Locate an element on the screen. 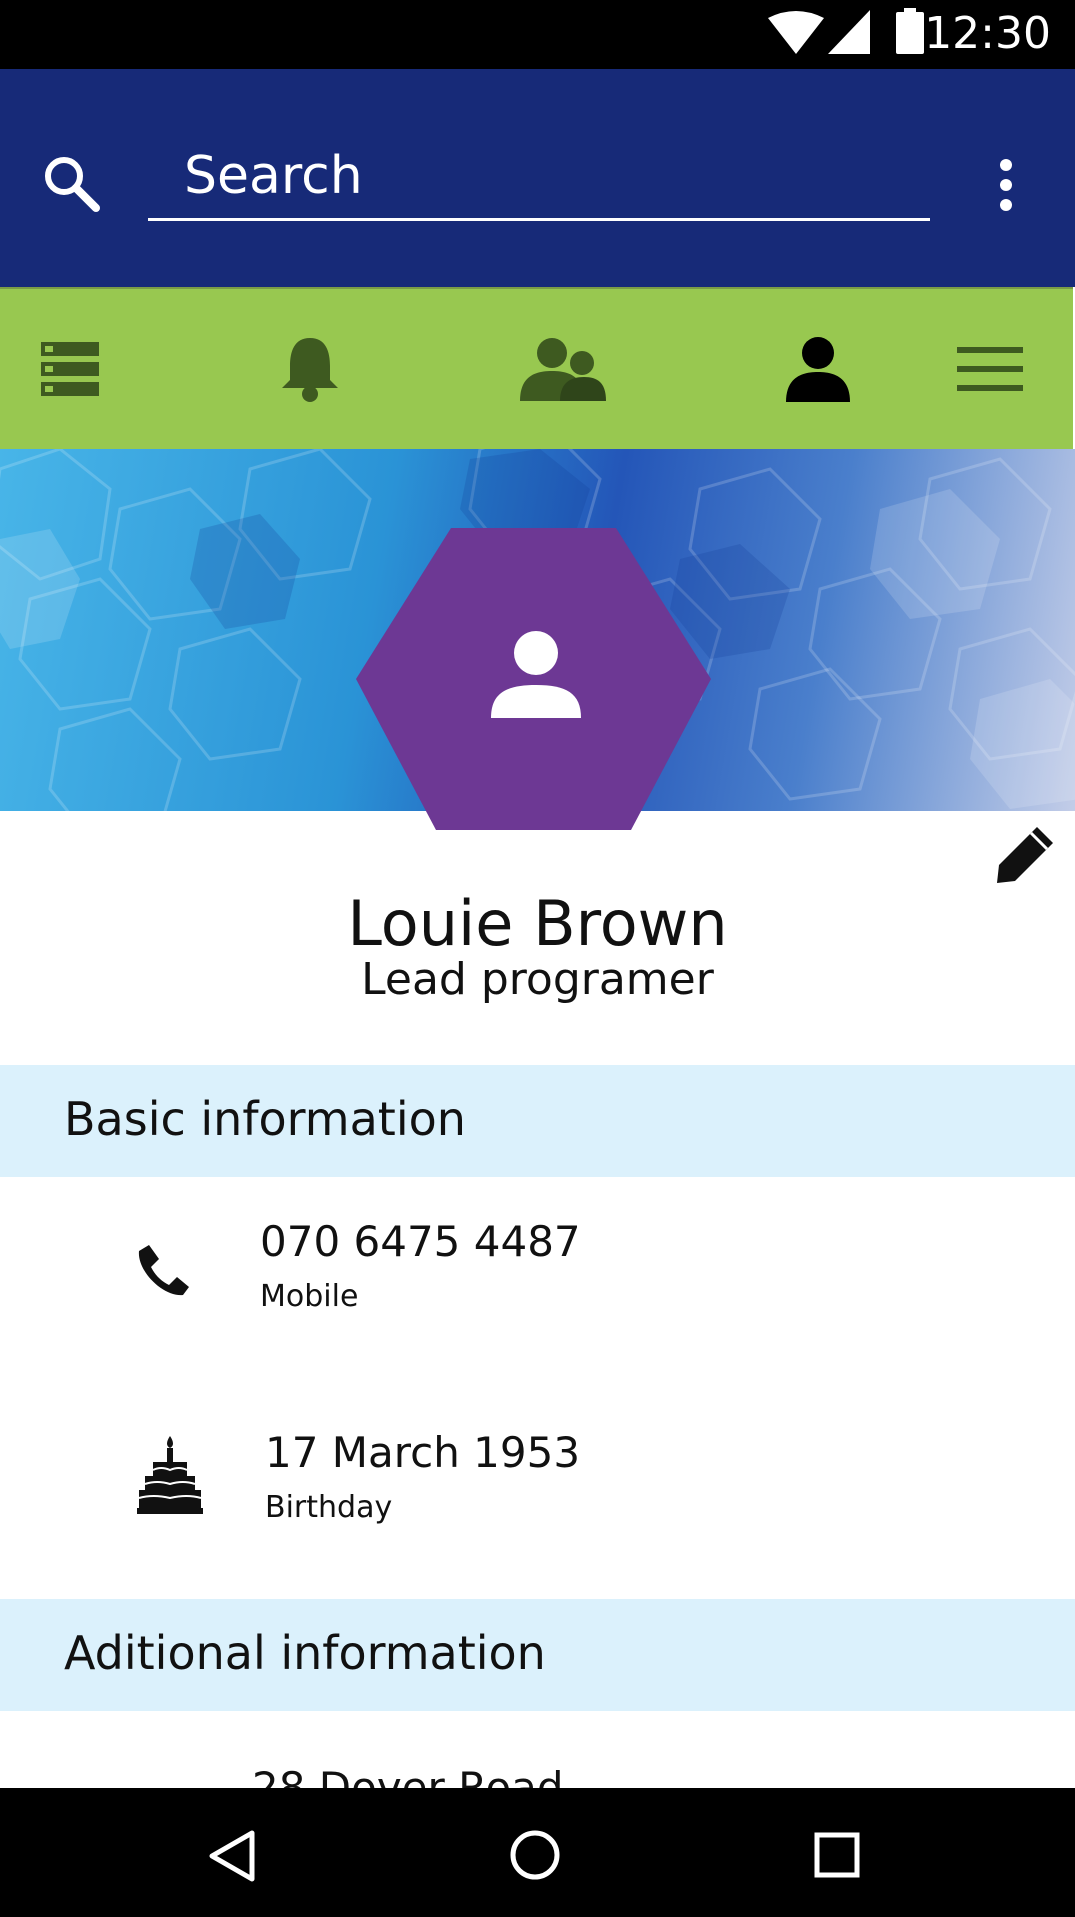 This screenshot has width=1075, height=1917. search-placeholder: Search is located at coordinates (273, 176).